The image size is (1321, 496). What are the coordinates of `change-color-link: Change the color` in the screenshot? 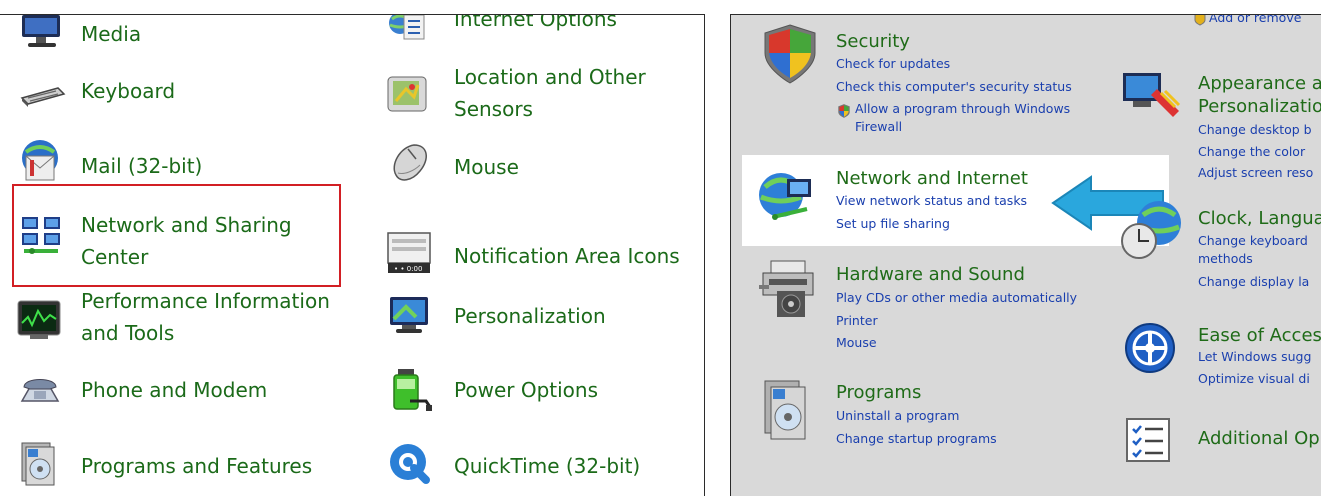 It's located at (1251, 151).